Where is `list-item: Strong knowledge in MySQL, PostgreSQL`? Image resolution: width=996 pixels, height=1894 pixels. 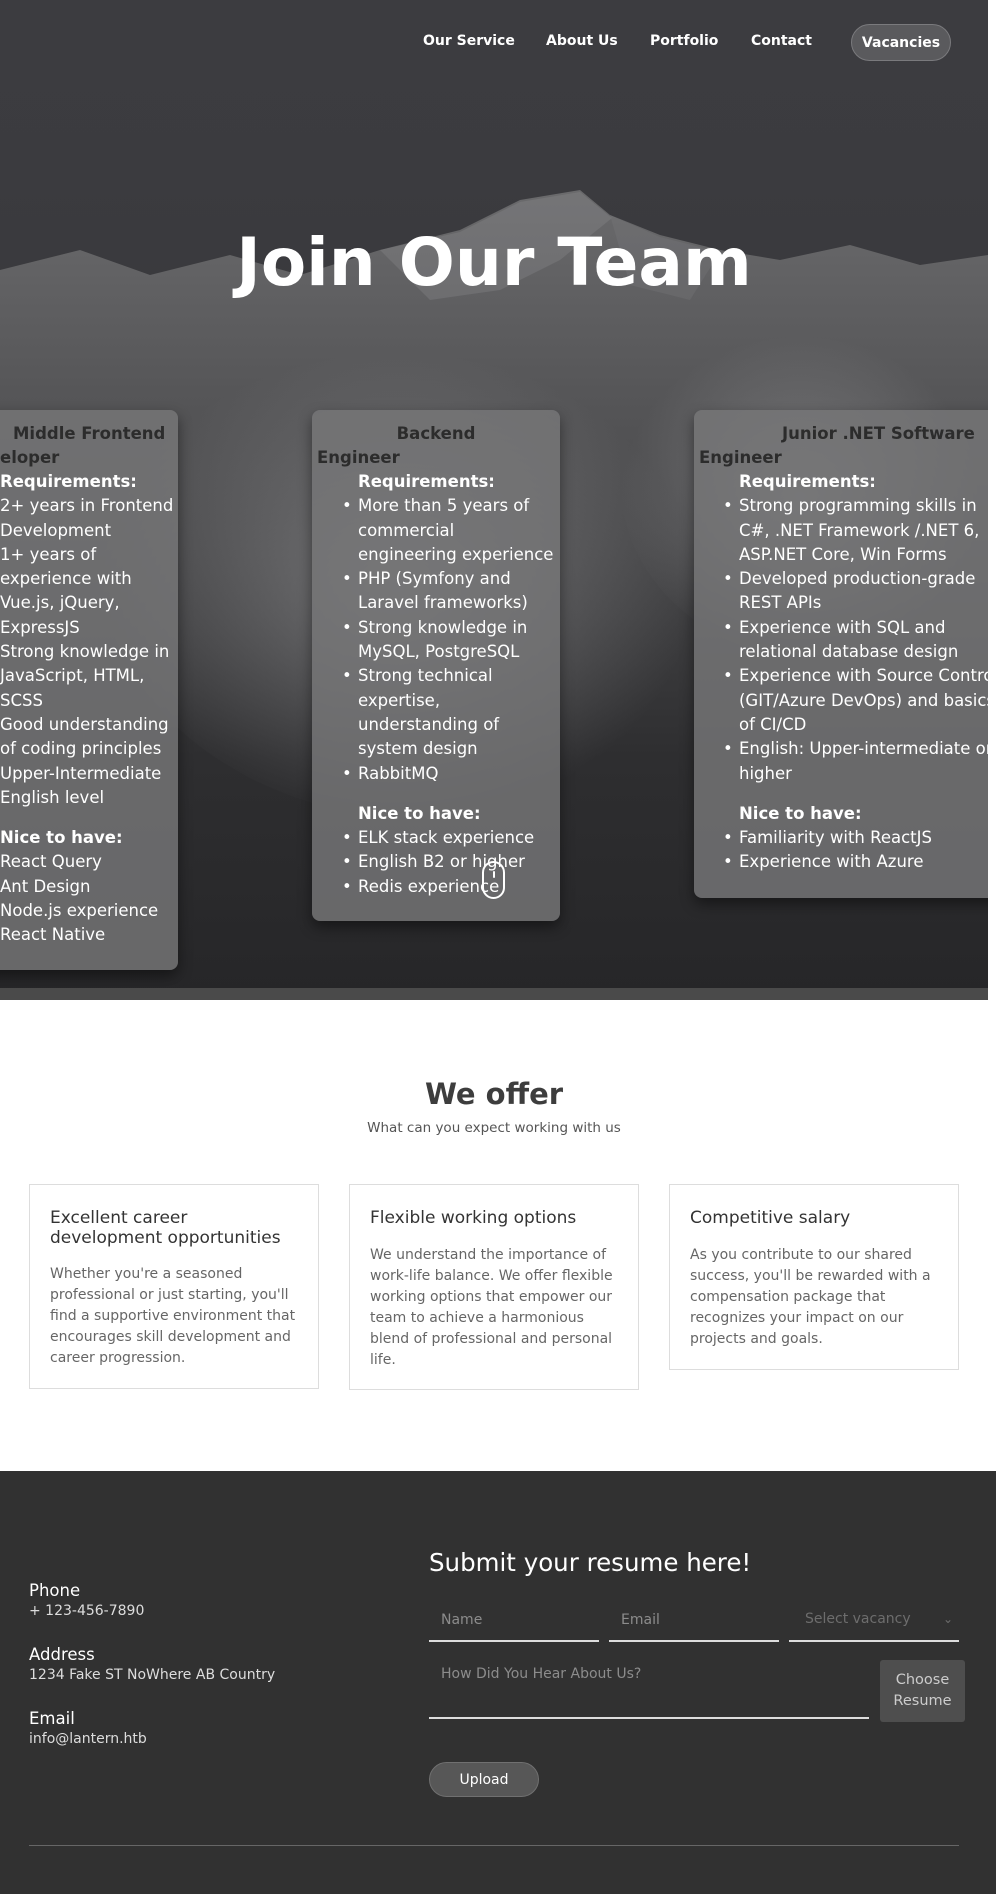
list-item: Strong knowledge in MySQL, PostgreSQL is located at coordinates (450, 640).